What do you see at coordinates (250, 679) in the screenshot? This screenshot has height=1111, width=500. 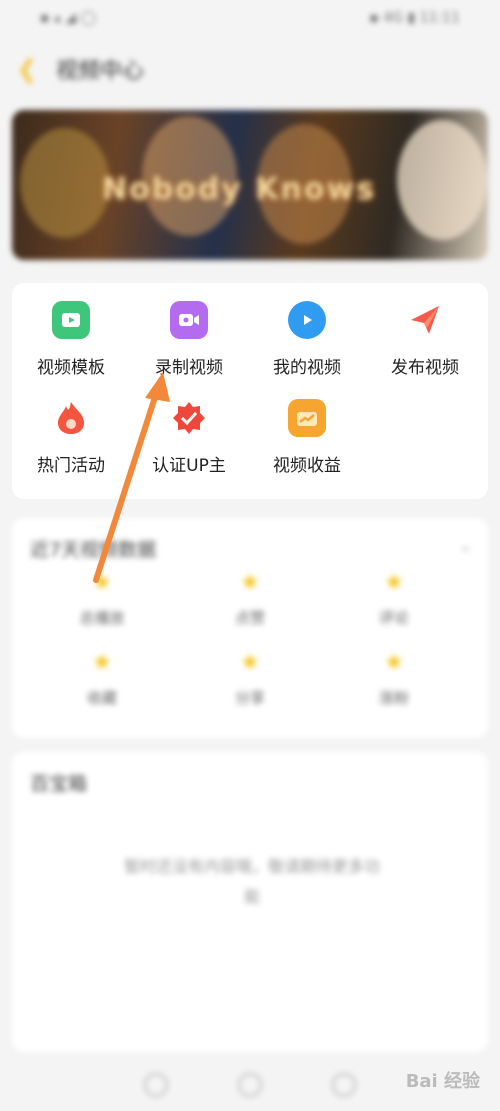 I see `stat-item: ★ 分享` at bounding box center [250, 679].